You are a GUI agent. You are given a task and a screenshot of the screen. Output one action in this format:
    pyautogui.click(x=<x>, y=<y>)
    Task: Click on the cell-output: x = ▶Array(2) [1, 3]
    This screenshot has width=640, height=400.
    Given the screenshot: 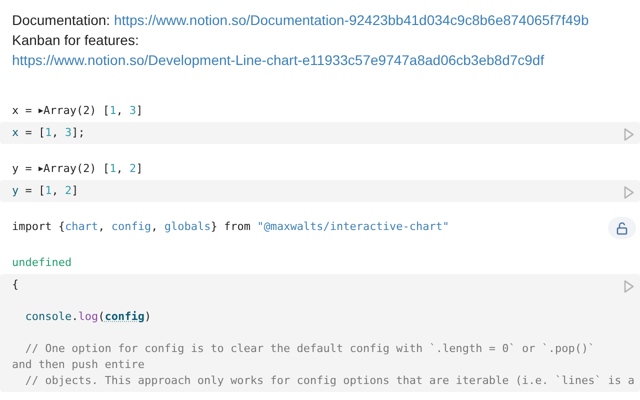 What is the action you would take?
    pyautogui.click(x=77, y=111)
    